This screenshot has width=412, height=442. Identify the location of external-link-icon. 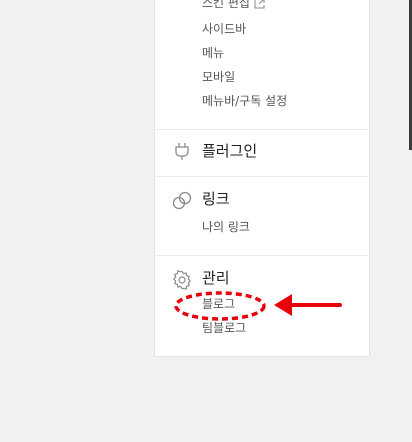
(259, 4).